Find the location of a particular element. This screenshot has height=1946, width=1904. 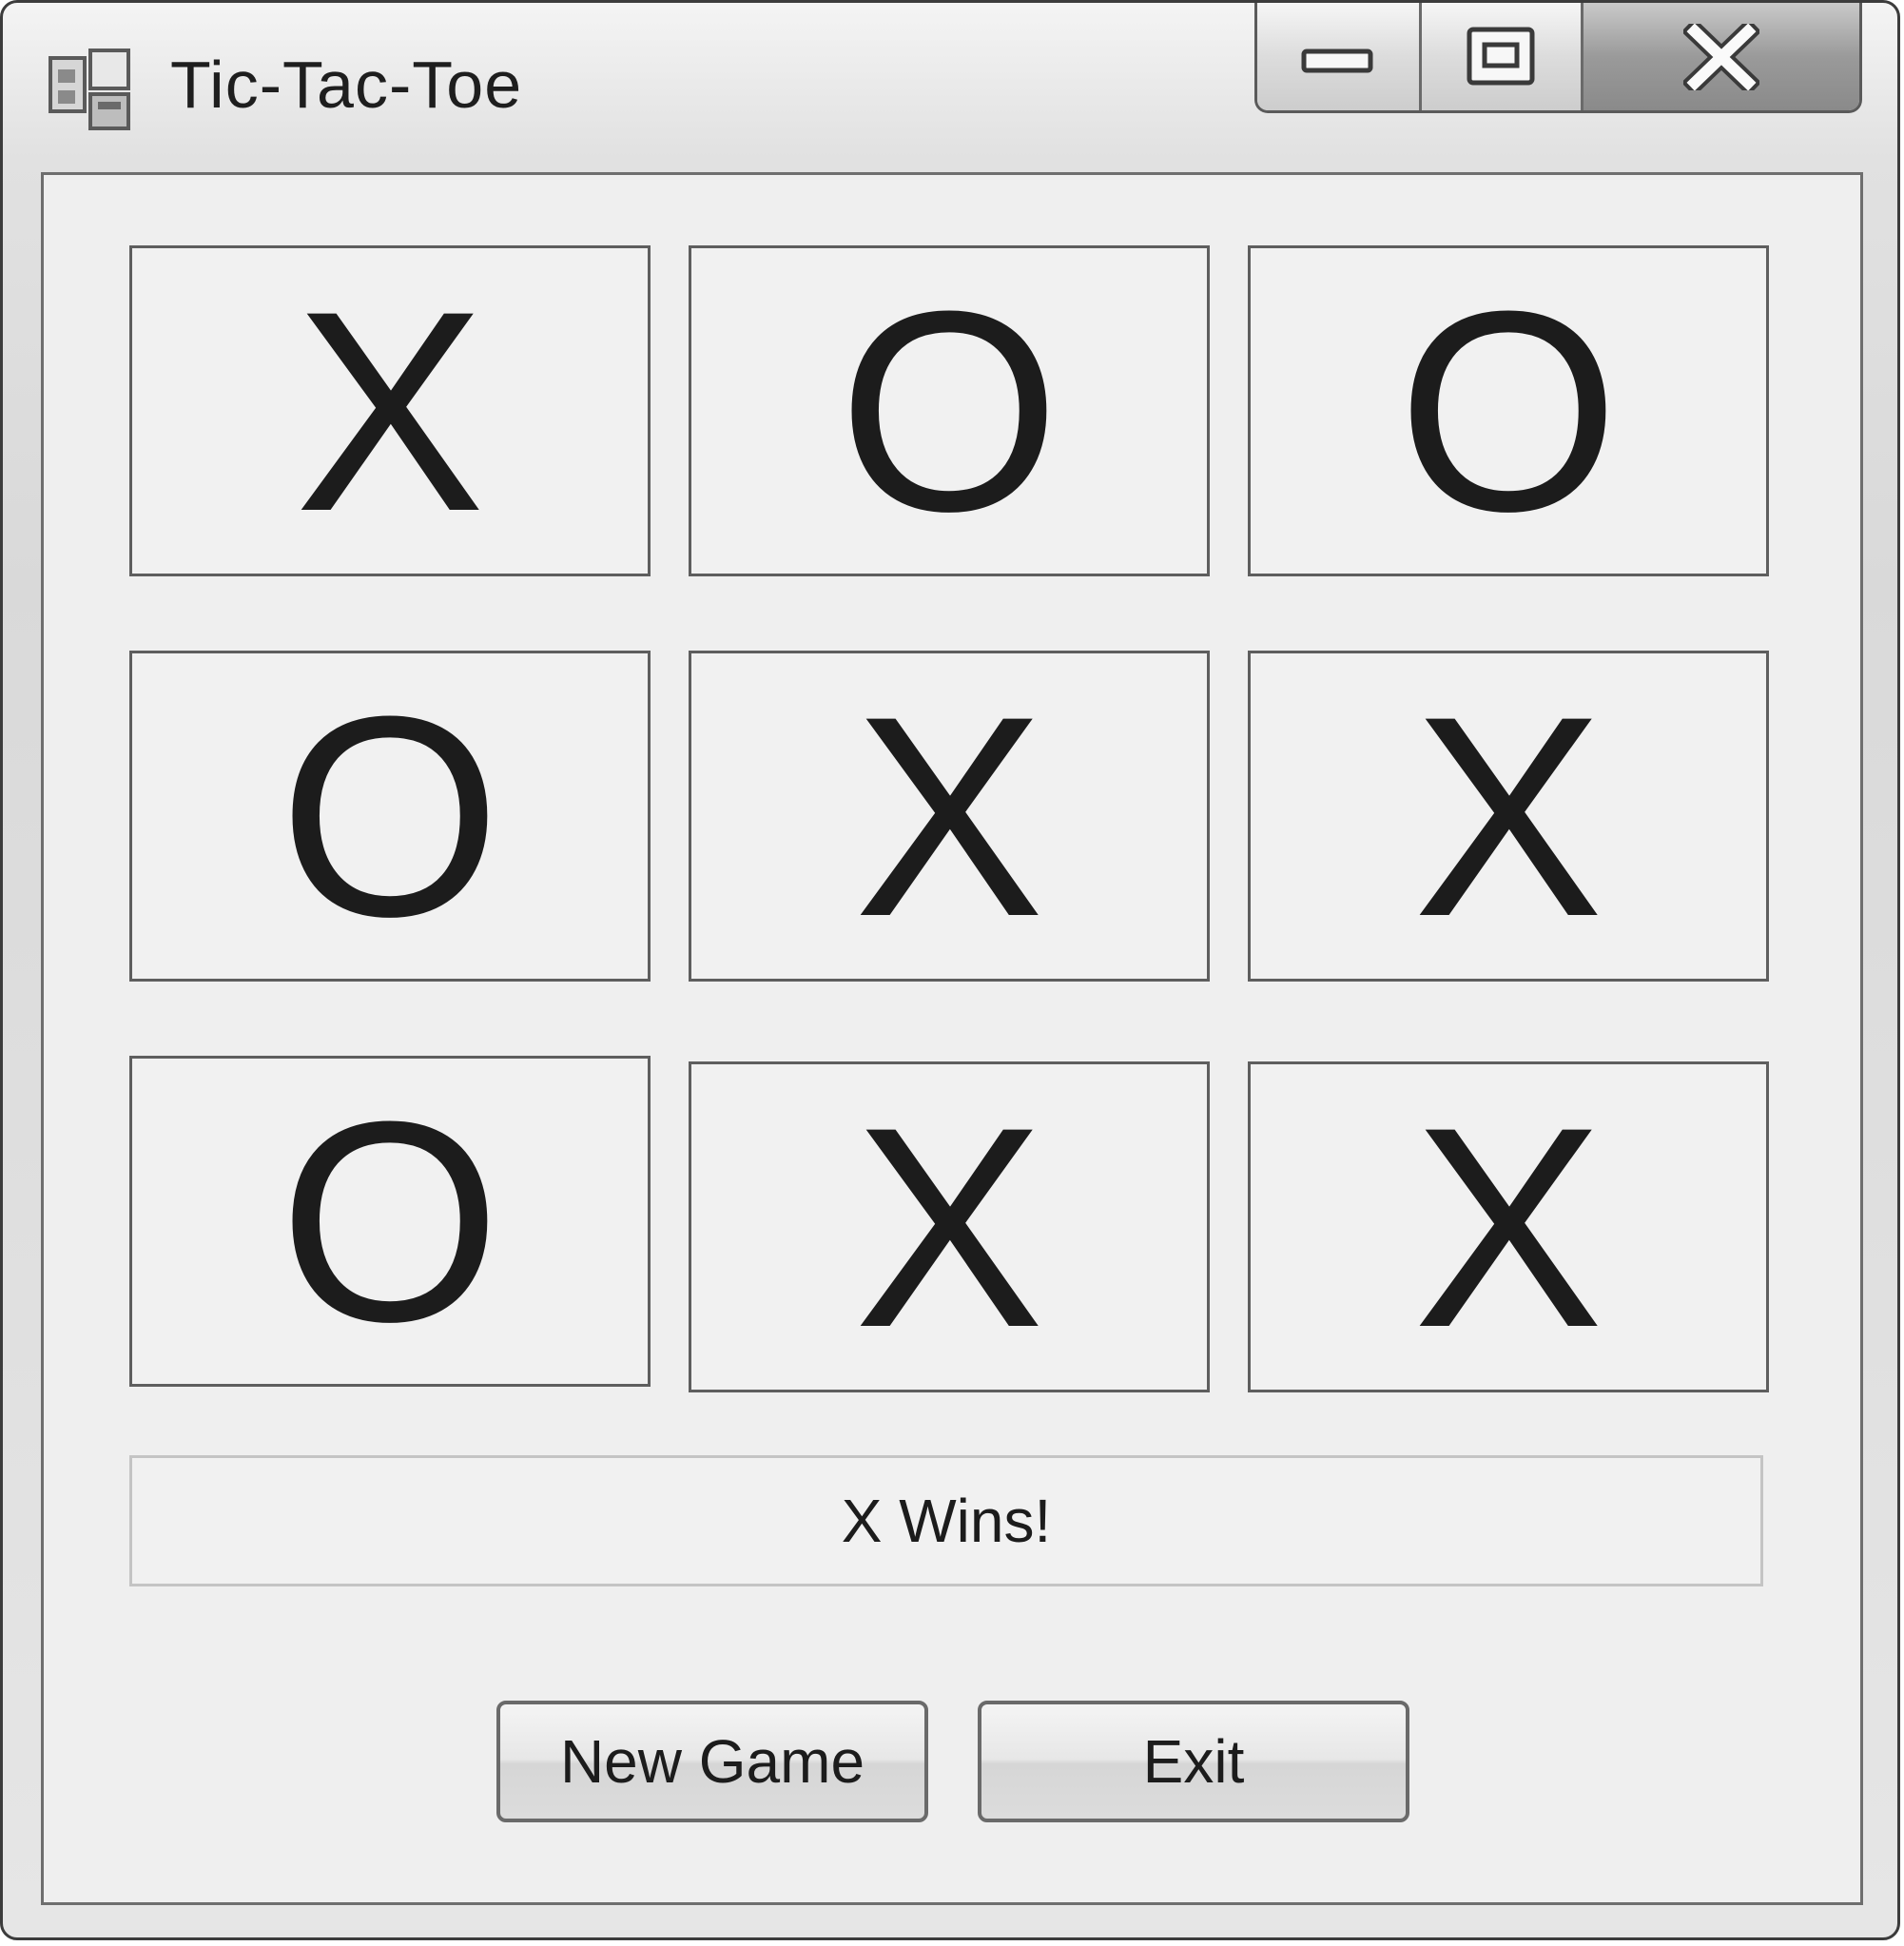

board-cell-r2c1: O is located at coordinates (390, 816).